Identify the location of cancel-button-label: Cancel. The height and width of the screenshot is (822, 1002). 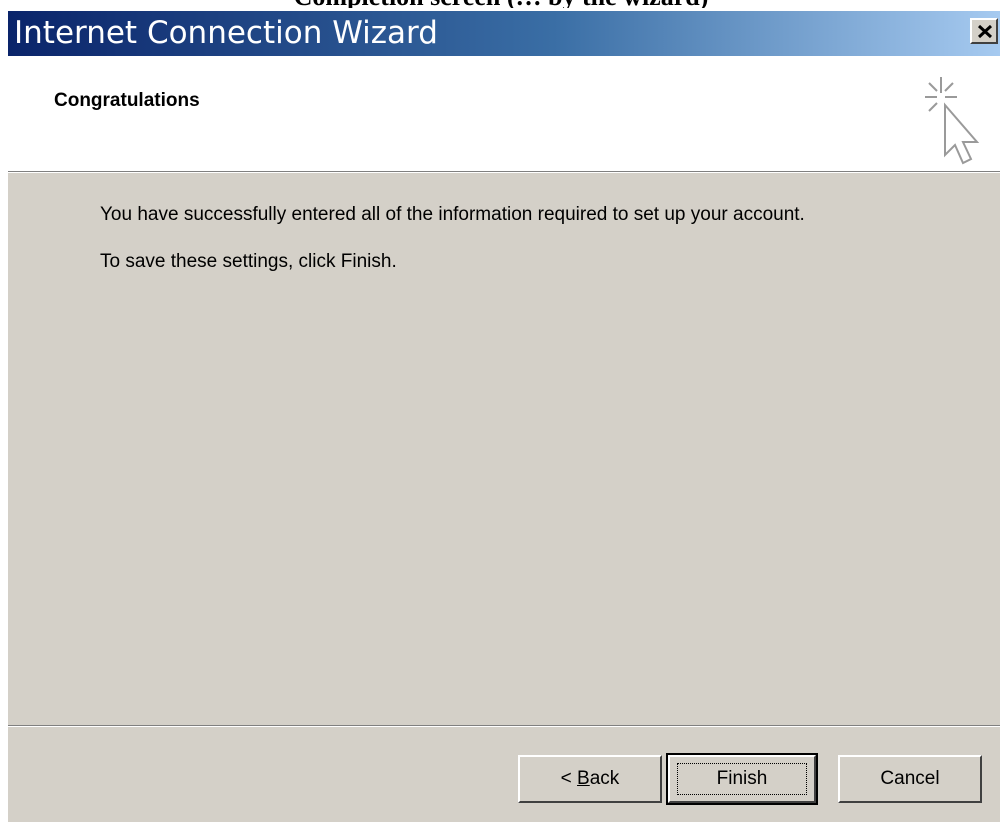
(910, 778).